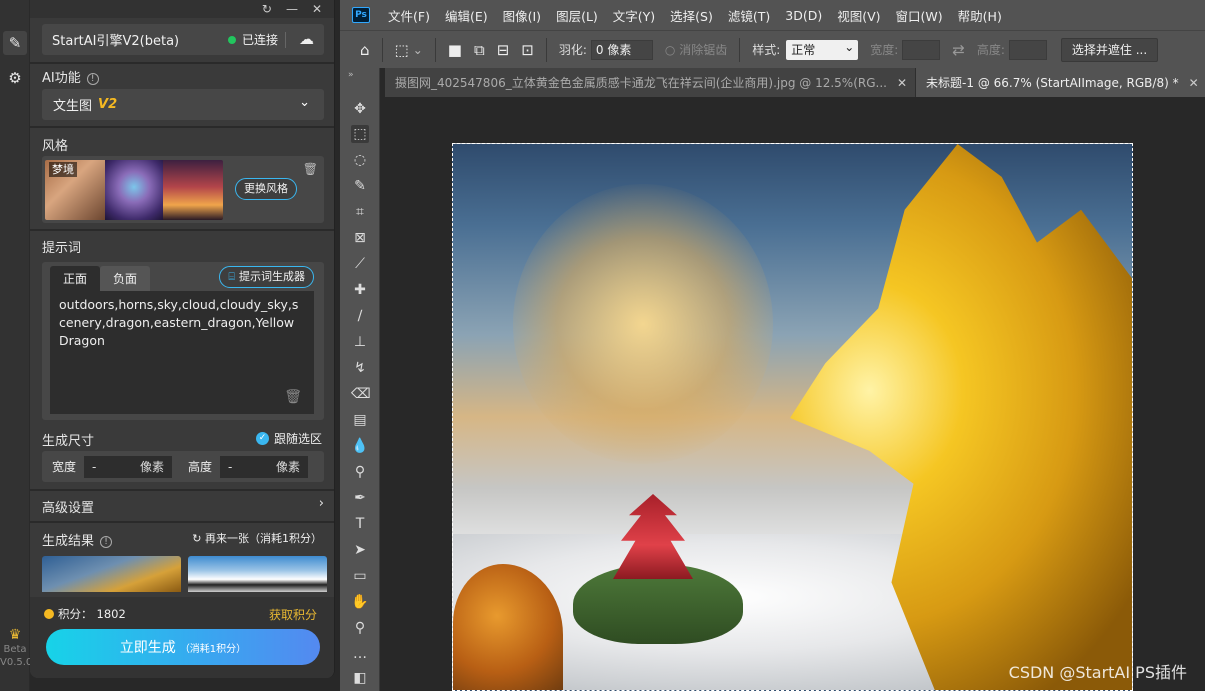 The image size is (1205, 691). Describe the element at coordinates (68, 508) in the screenshot. I see `advanced-label: 高级设置` at that location.